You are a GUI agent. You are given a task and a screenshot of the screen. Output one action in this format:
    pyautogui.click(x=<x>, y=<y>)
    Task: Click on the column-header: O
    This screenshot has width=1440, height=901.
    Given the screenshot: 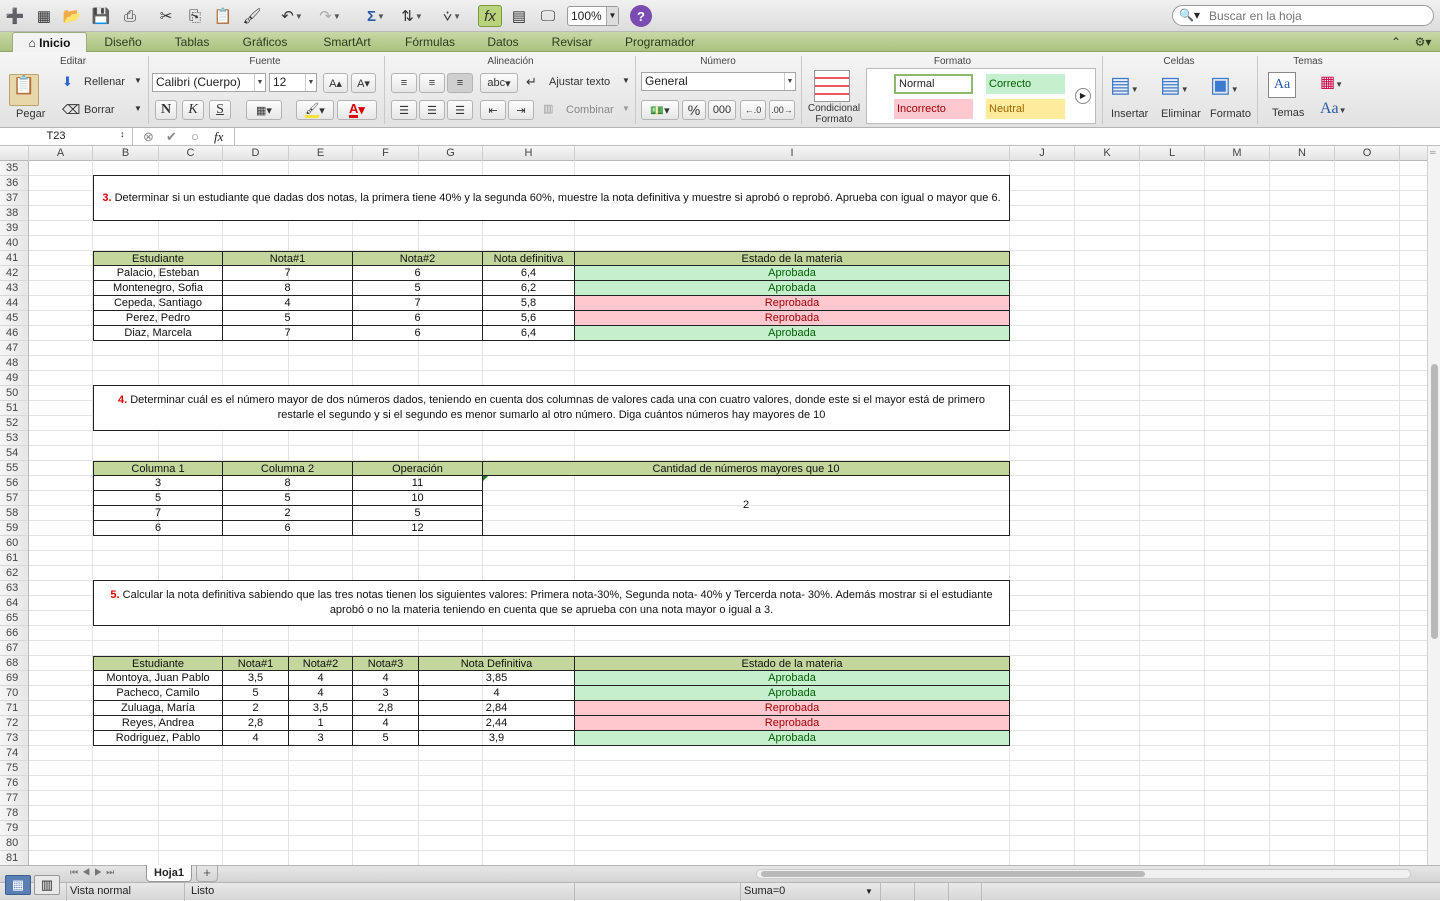 What is the action you would take?
    pyautogui.click(x=1367, y=153)
    